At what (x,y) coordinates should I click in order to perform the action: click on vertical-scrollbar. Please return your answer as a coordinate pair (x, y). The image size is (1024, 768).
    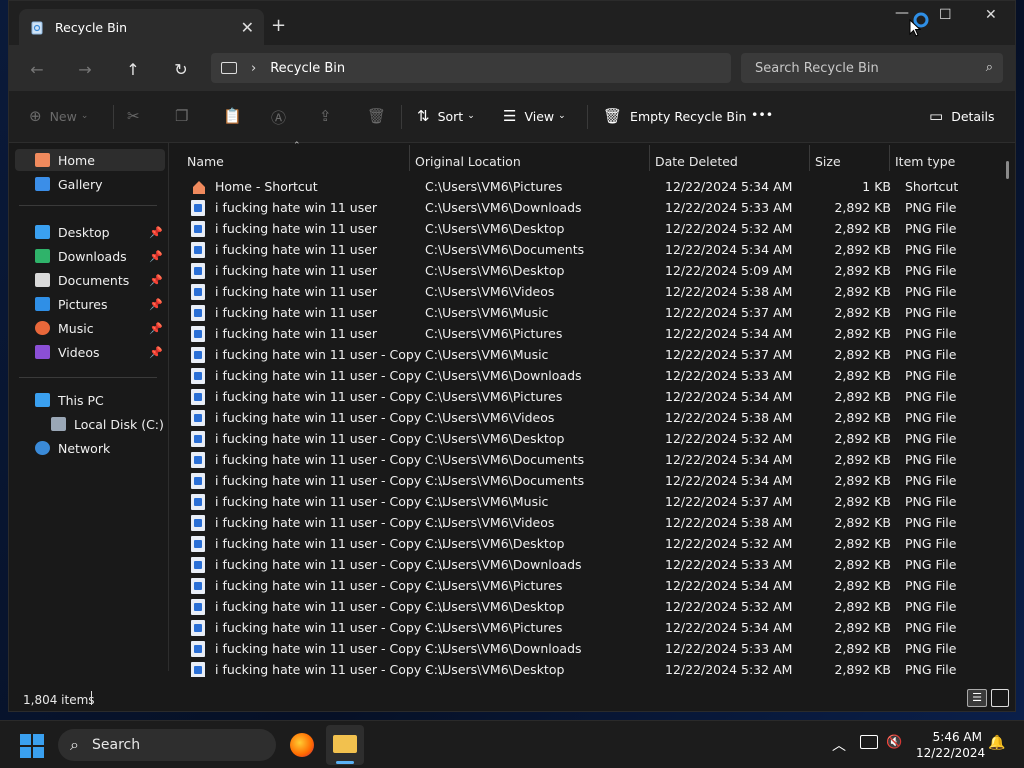
    Looking at the image, I should click on (1007, 170).